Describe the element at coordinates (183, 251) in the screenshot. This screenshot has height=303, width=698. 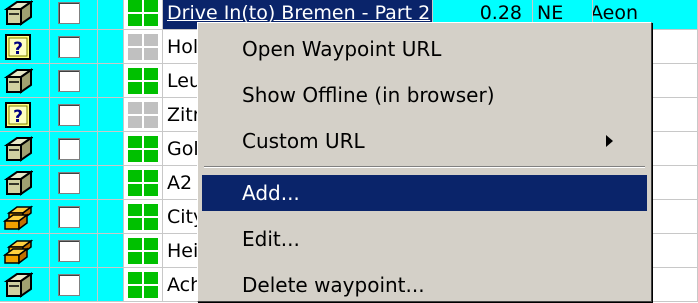
I see `cache-name: Hei` at that location.